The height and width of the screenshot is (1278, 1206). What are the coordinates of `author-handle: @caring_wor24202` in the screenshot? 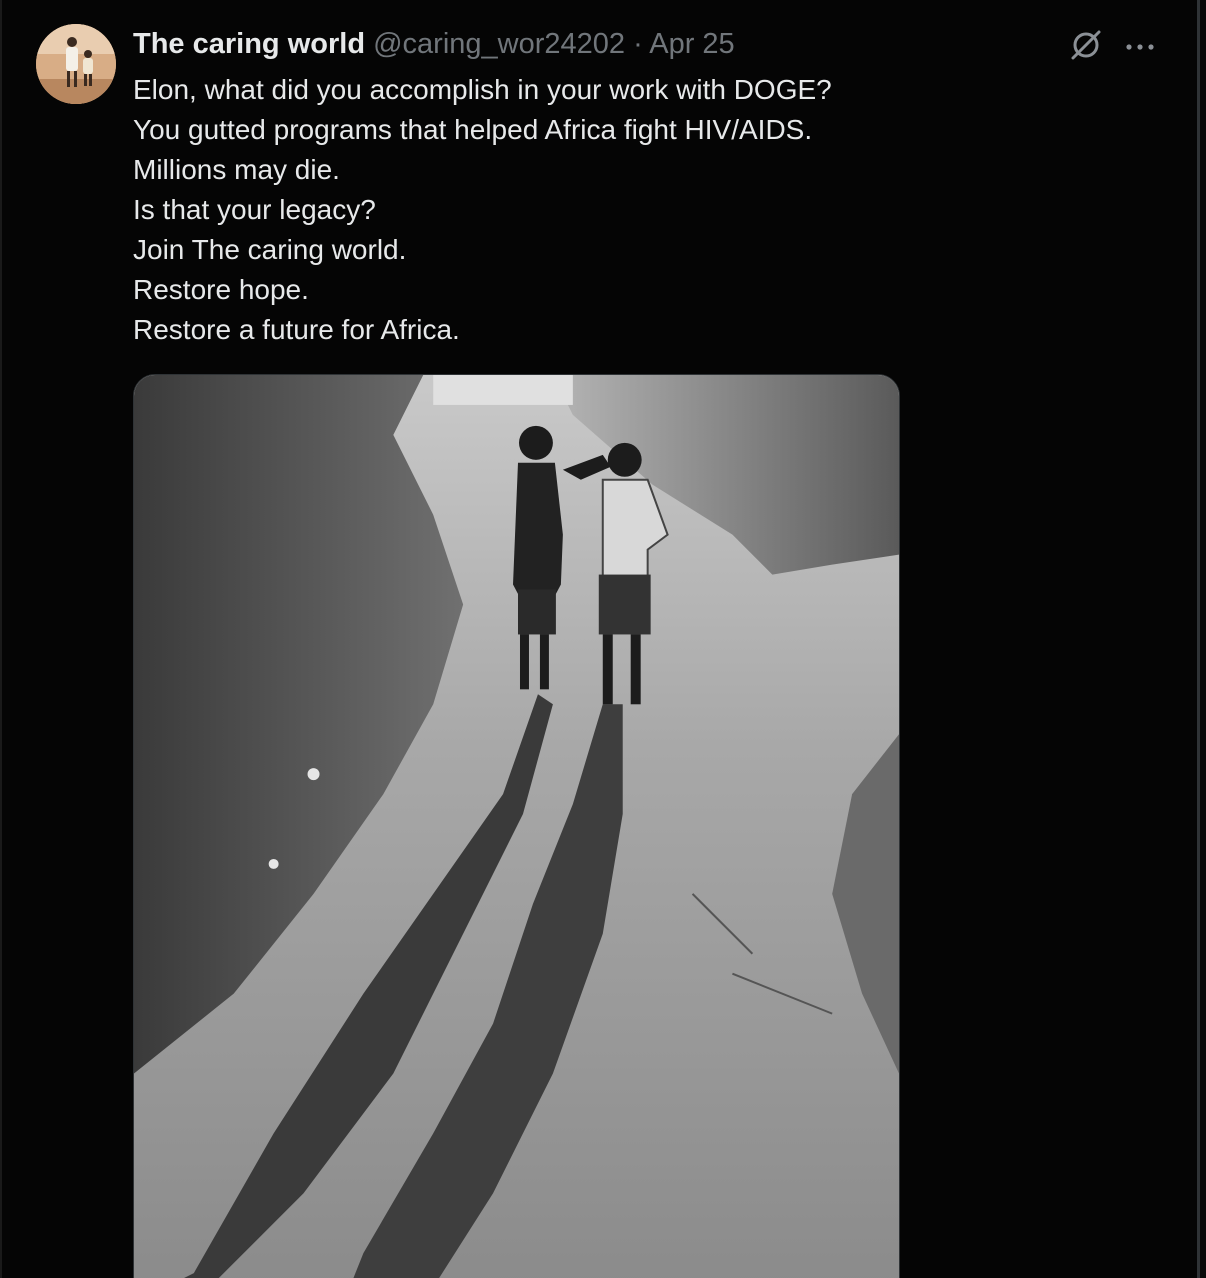 It's located at (499, 44).